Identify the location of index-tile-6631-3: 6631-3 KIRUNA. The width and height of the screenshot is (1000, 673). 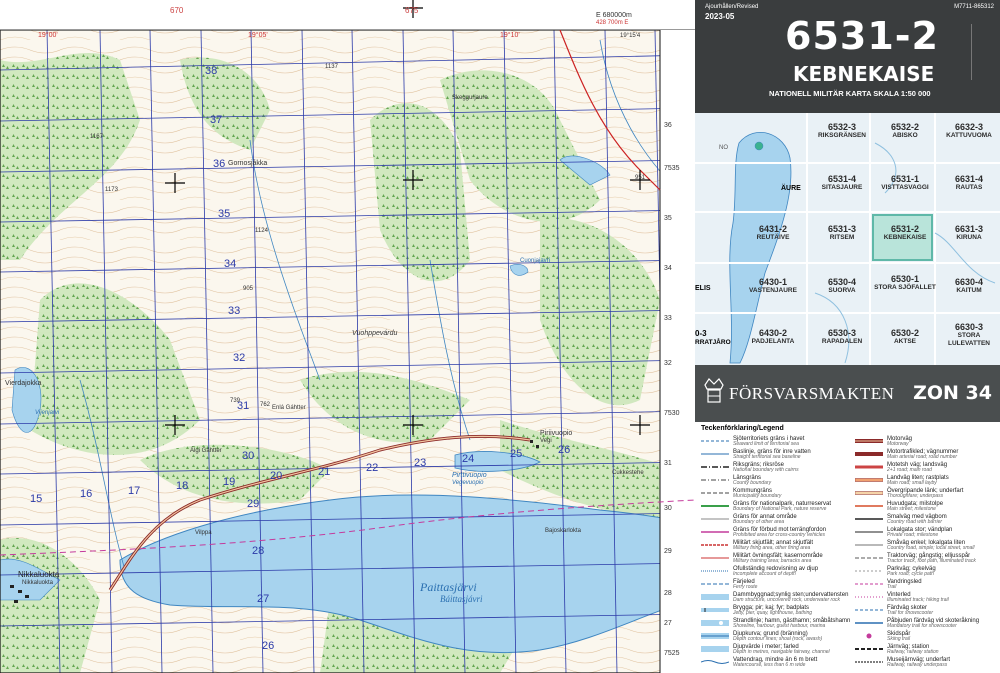
(968, 247).